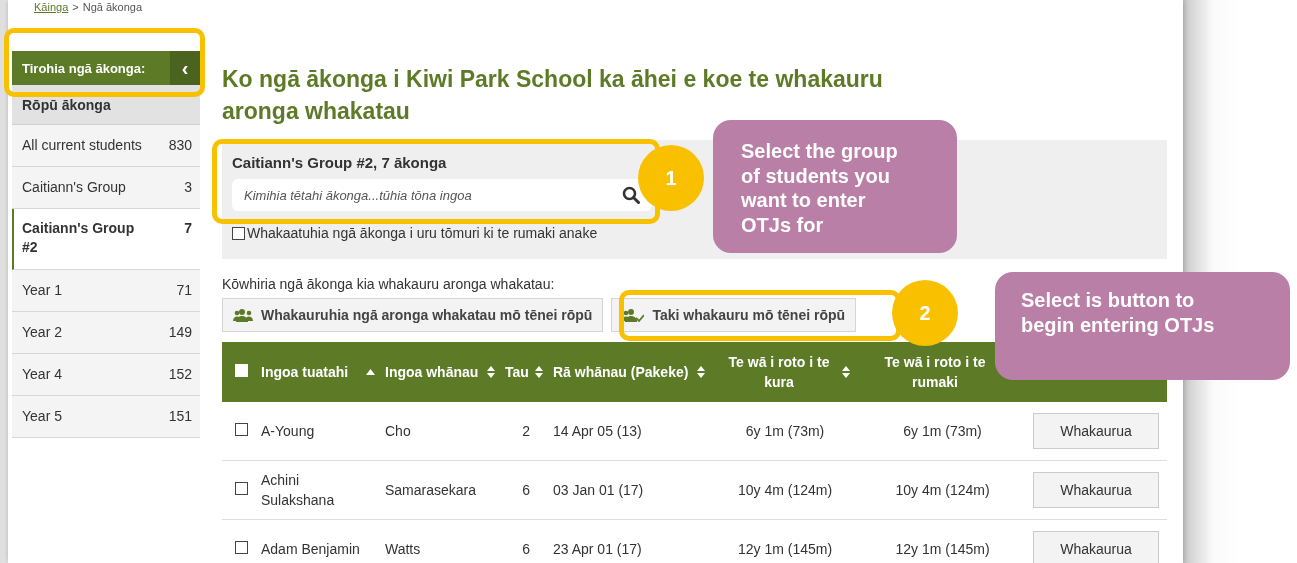  What do you see at coordinates (51, 7) in the screenshot?
I see `breadcrumb-link: Kāinga` at bounding box center [51, 7].